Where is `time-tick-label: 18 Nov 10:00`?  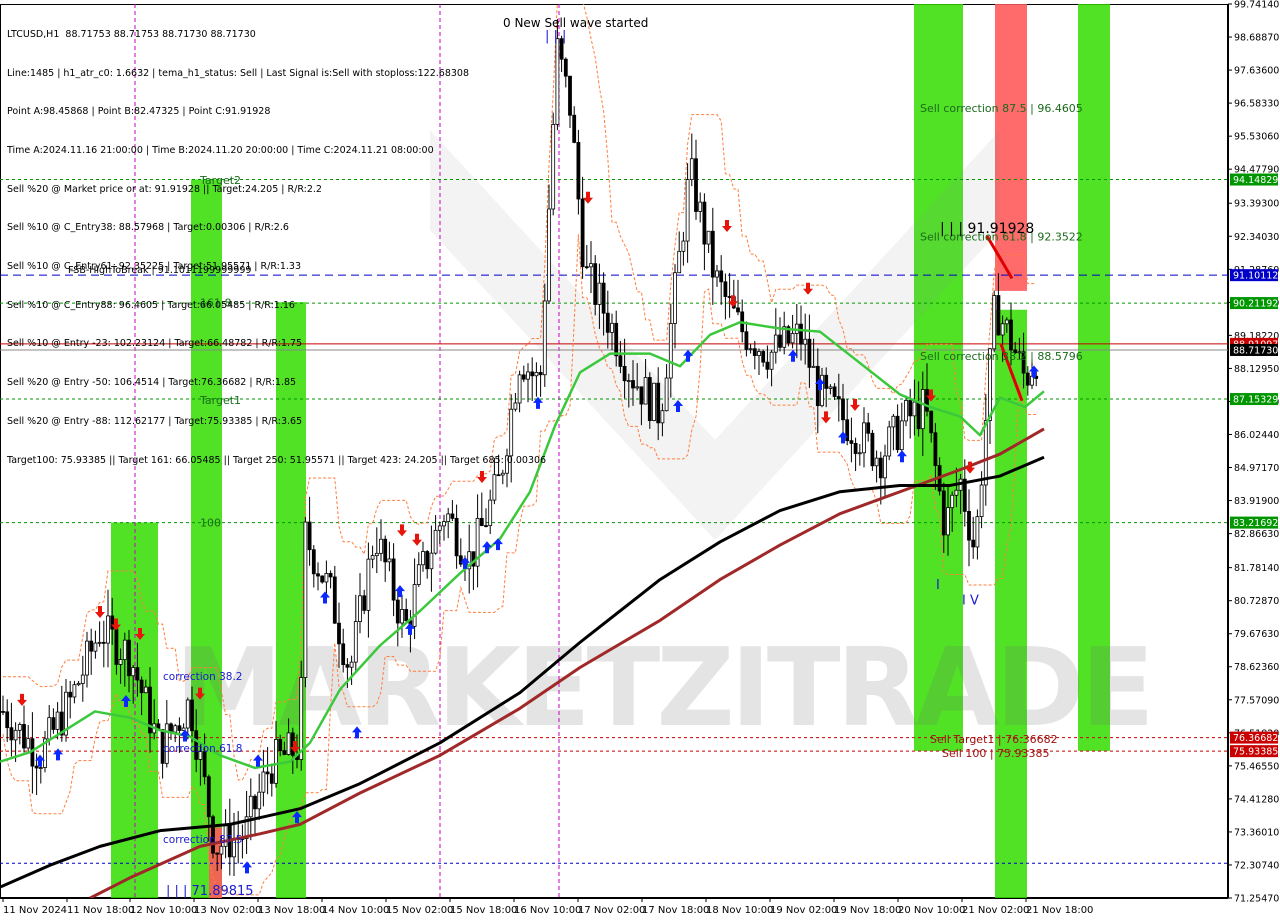 time-tick-label: 18 Nov 10:00 is located at coordinates (739, 910).